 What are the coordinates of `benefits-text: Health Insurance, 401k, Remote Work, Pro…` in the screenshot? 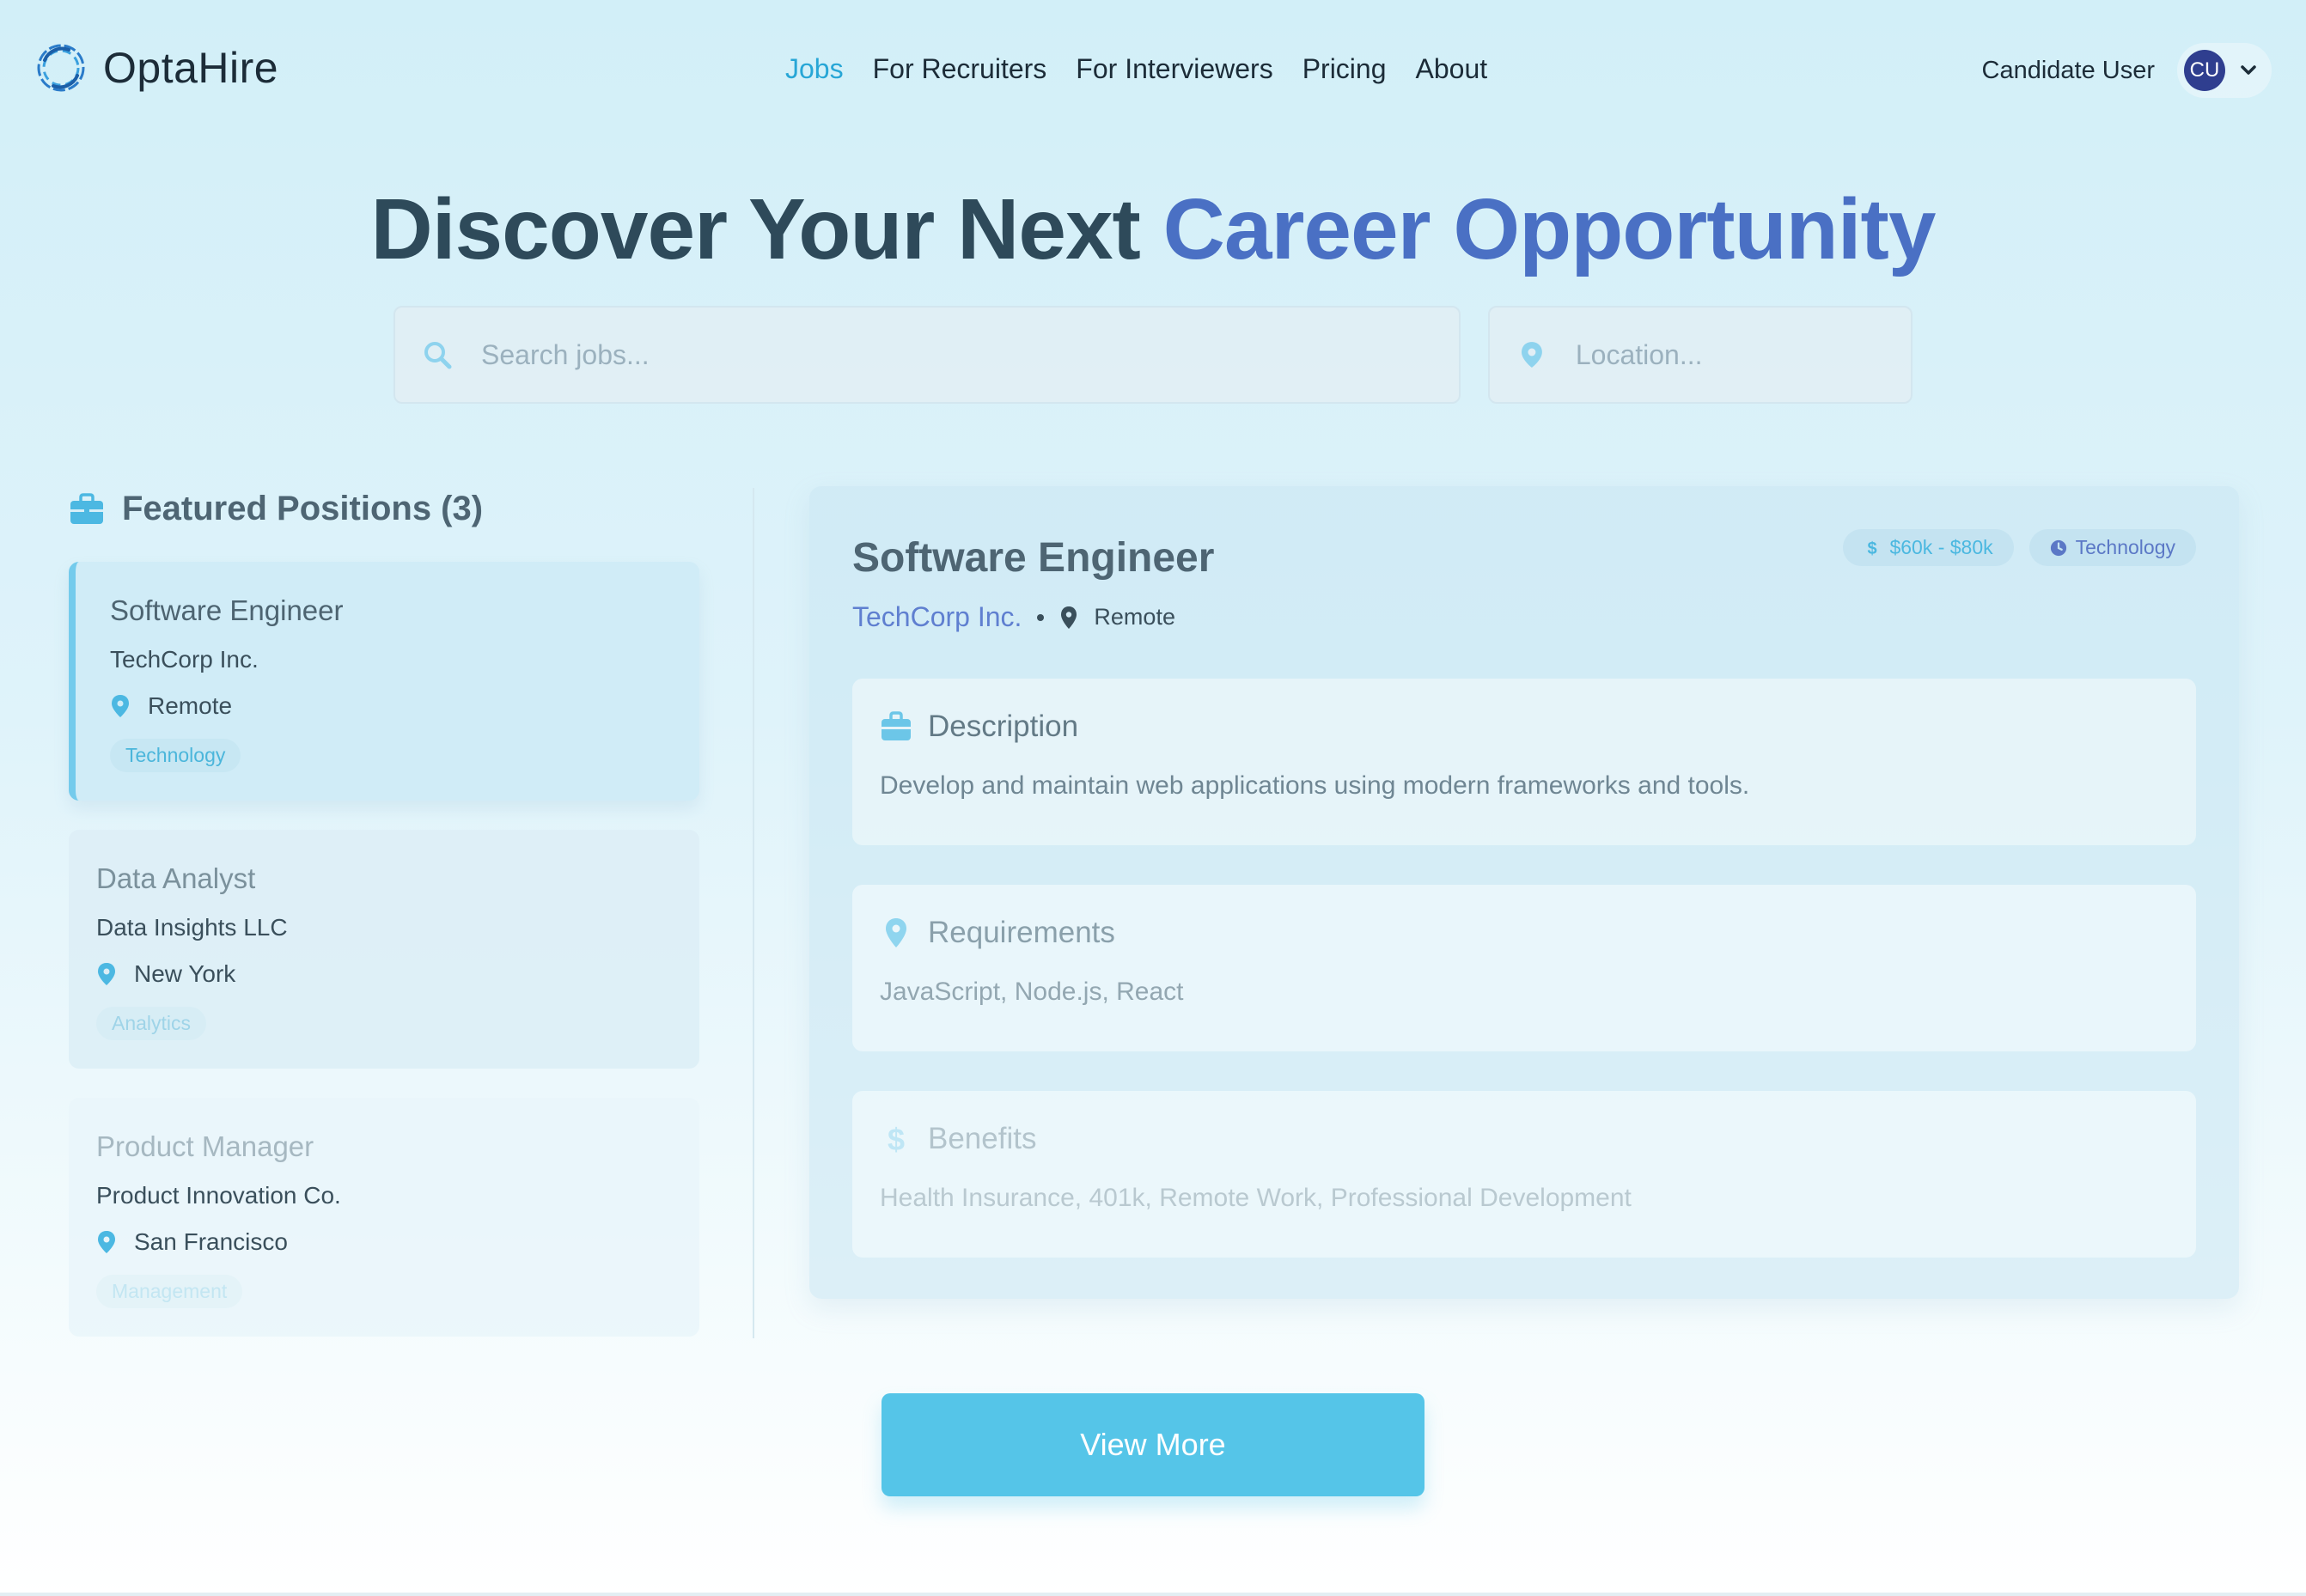 It's located at (1256, 1198).